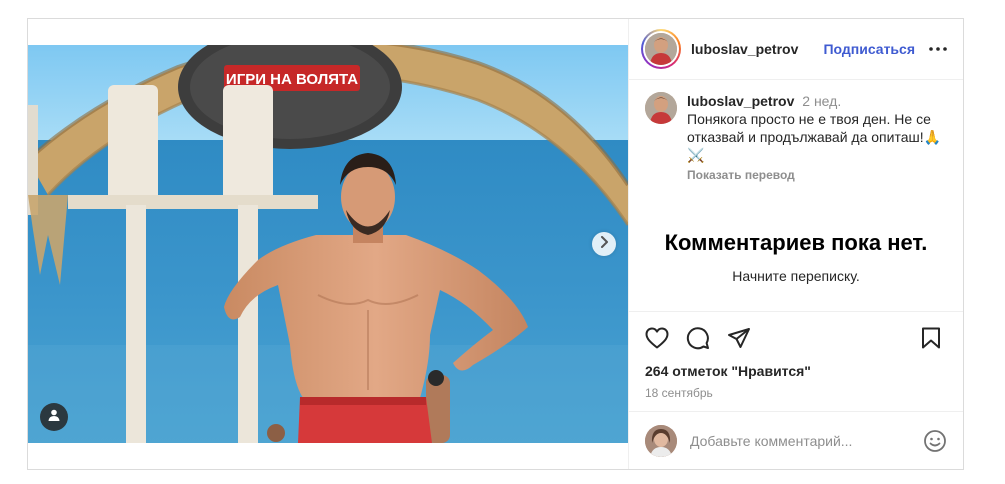 The image size is (1005, 484). Describe the element at coordinates (796, 276) in the screenshot. I see `no-comments-subtitle: Начните переписку.` at that location.